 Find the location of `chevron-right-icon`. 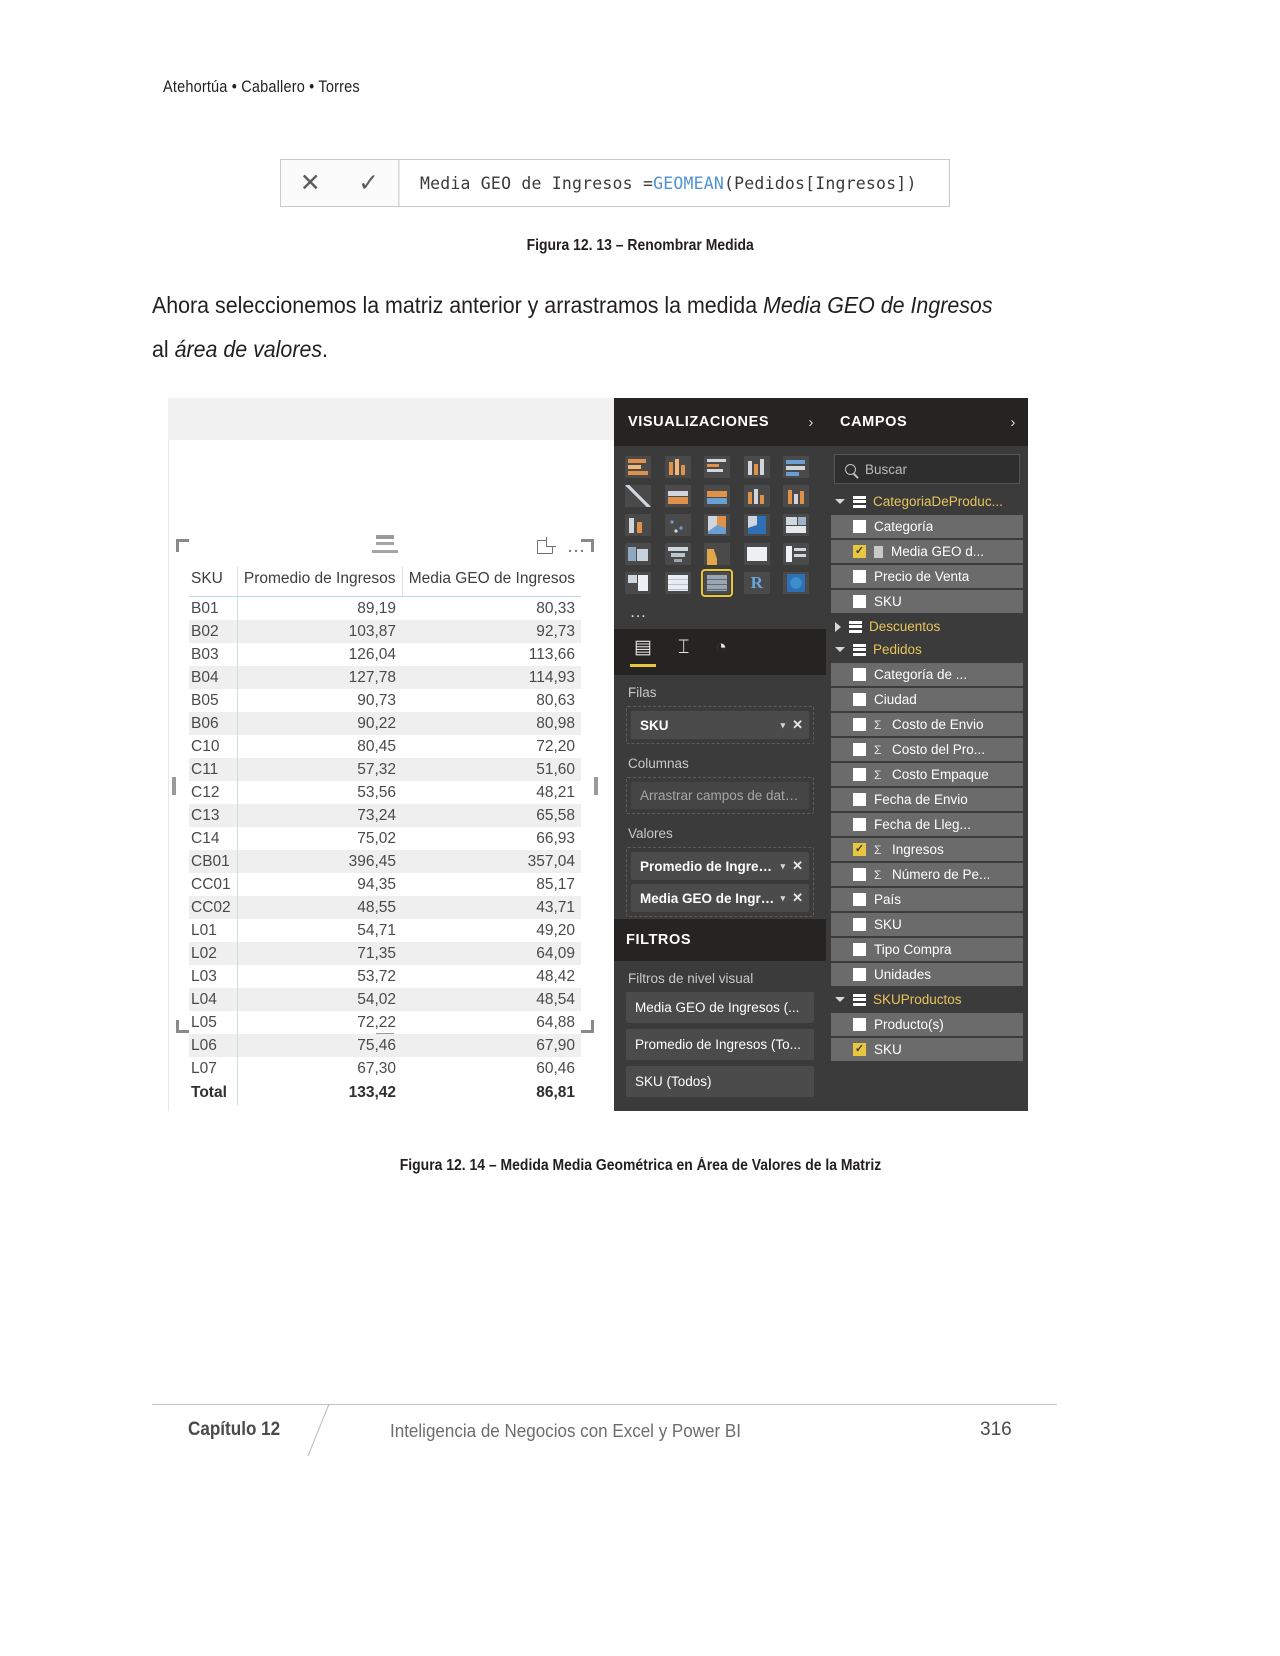

chevron-right-icon is located at coordinates (838, 626).